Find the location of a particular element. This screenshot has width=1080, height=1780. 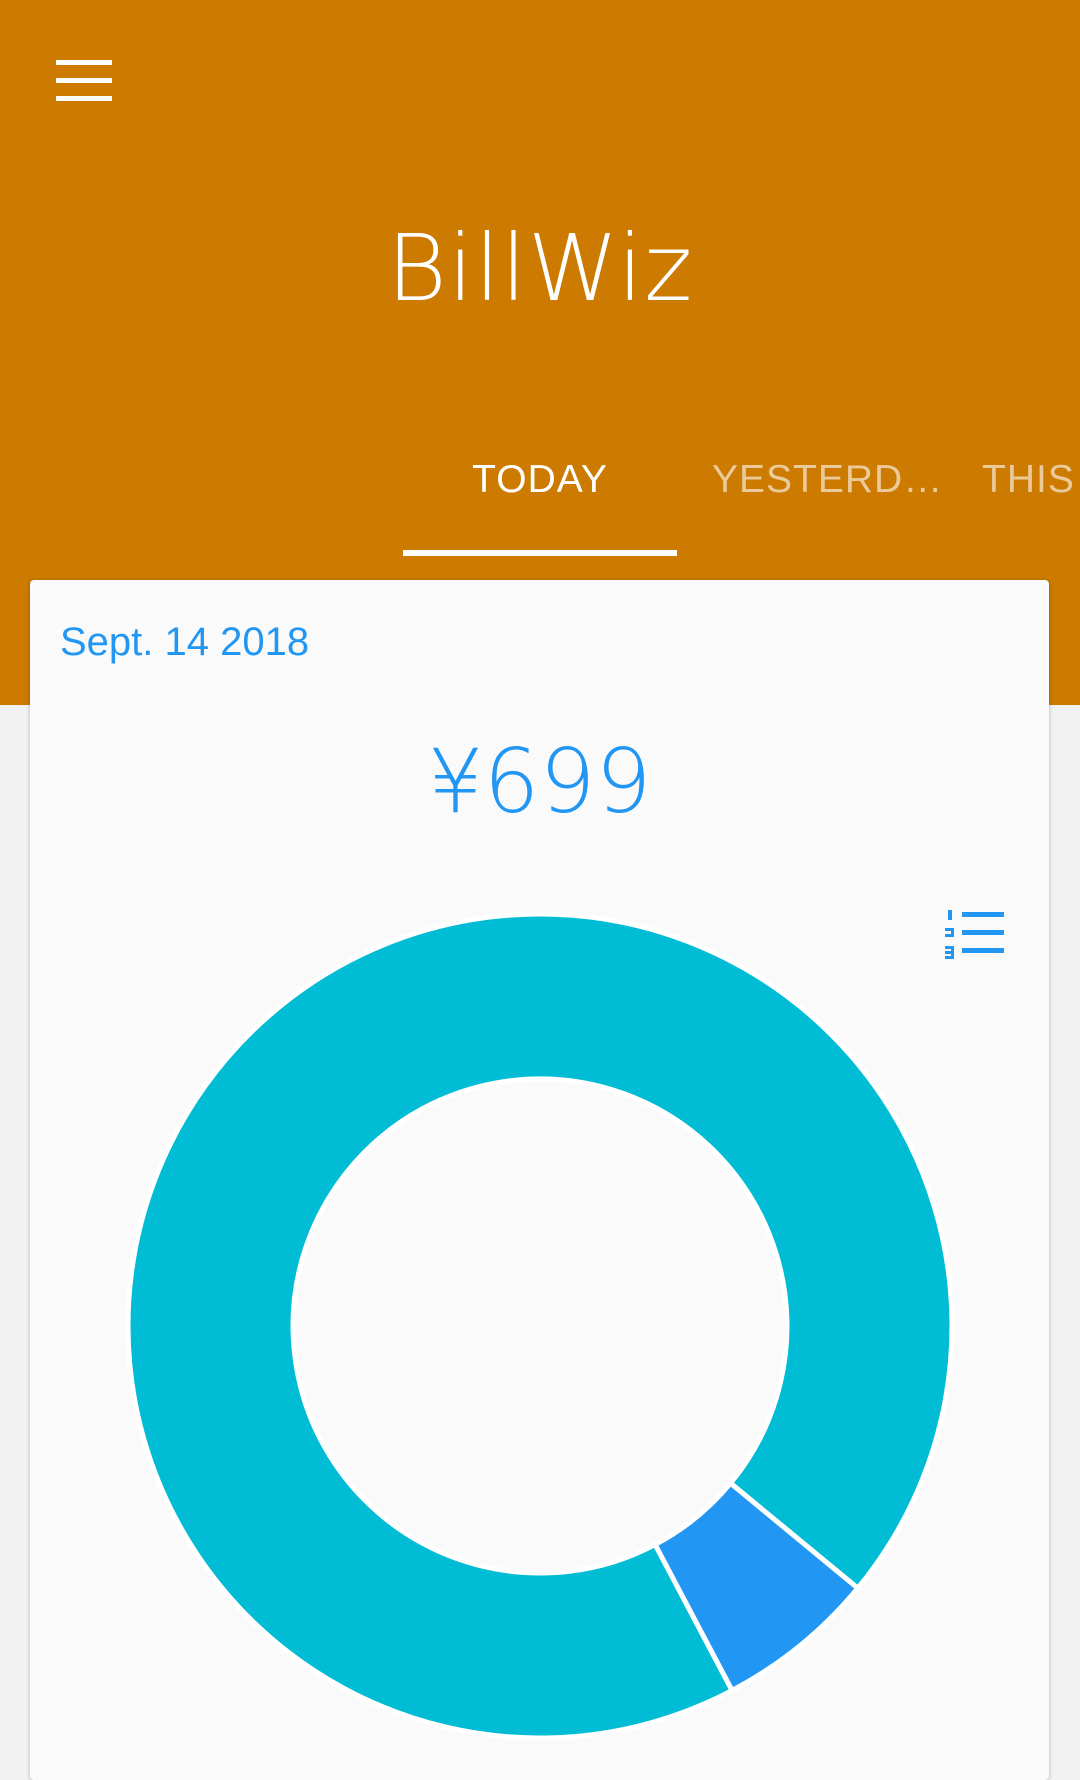

app-title: BillWiz is located at coordinates (540, 268).